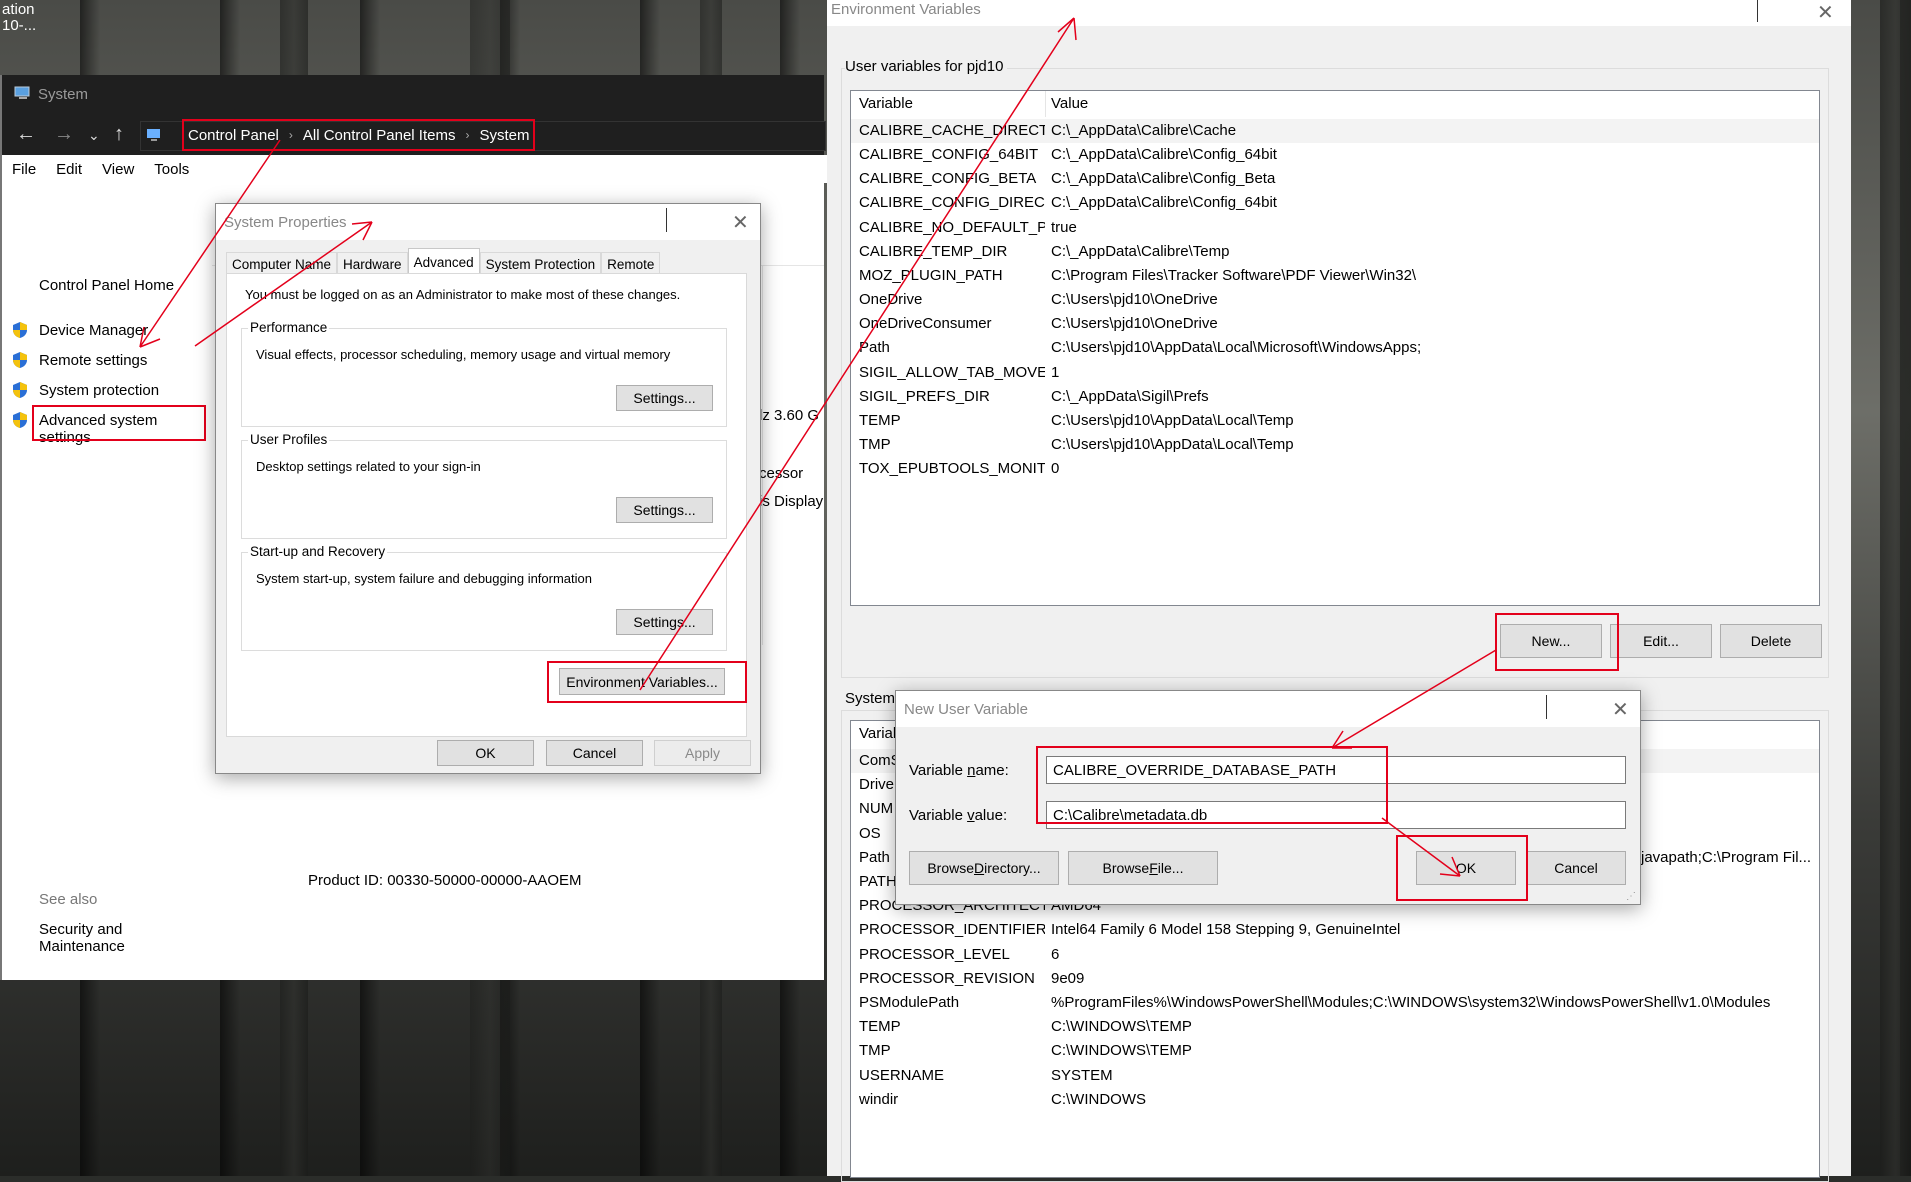  I want to click on system-protection-link: System protection, so click(99, 390).